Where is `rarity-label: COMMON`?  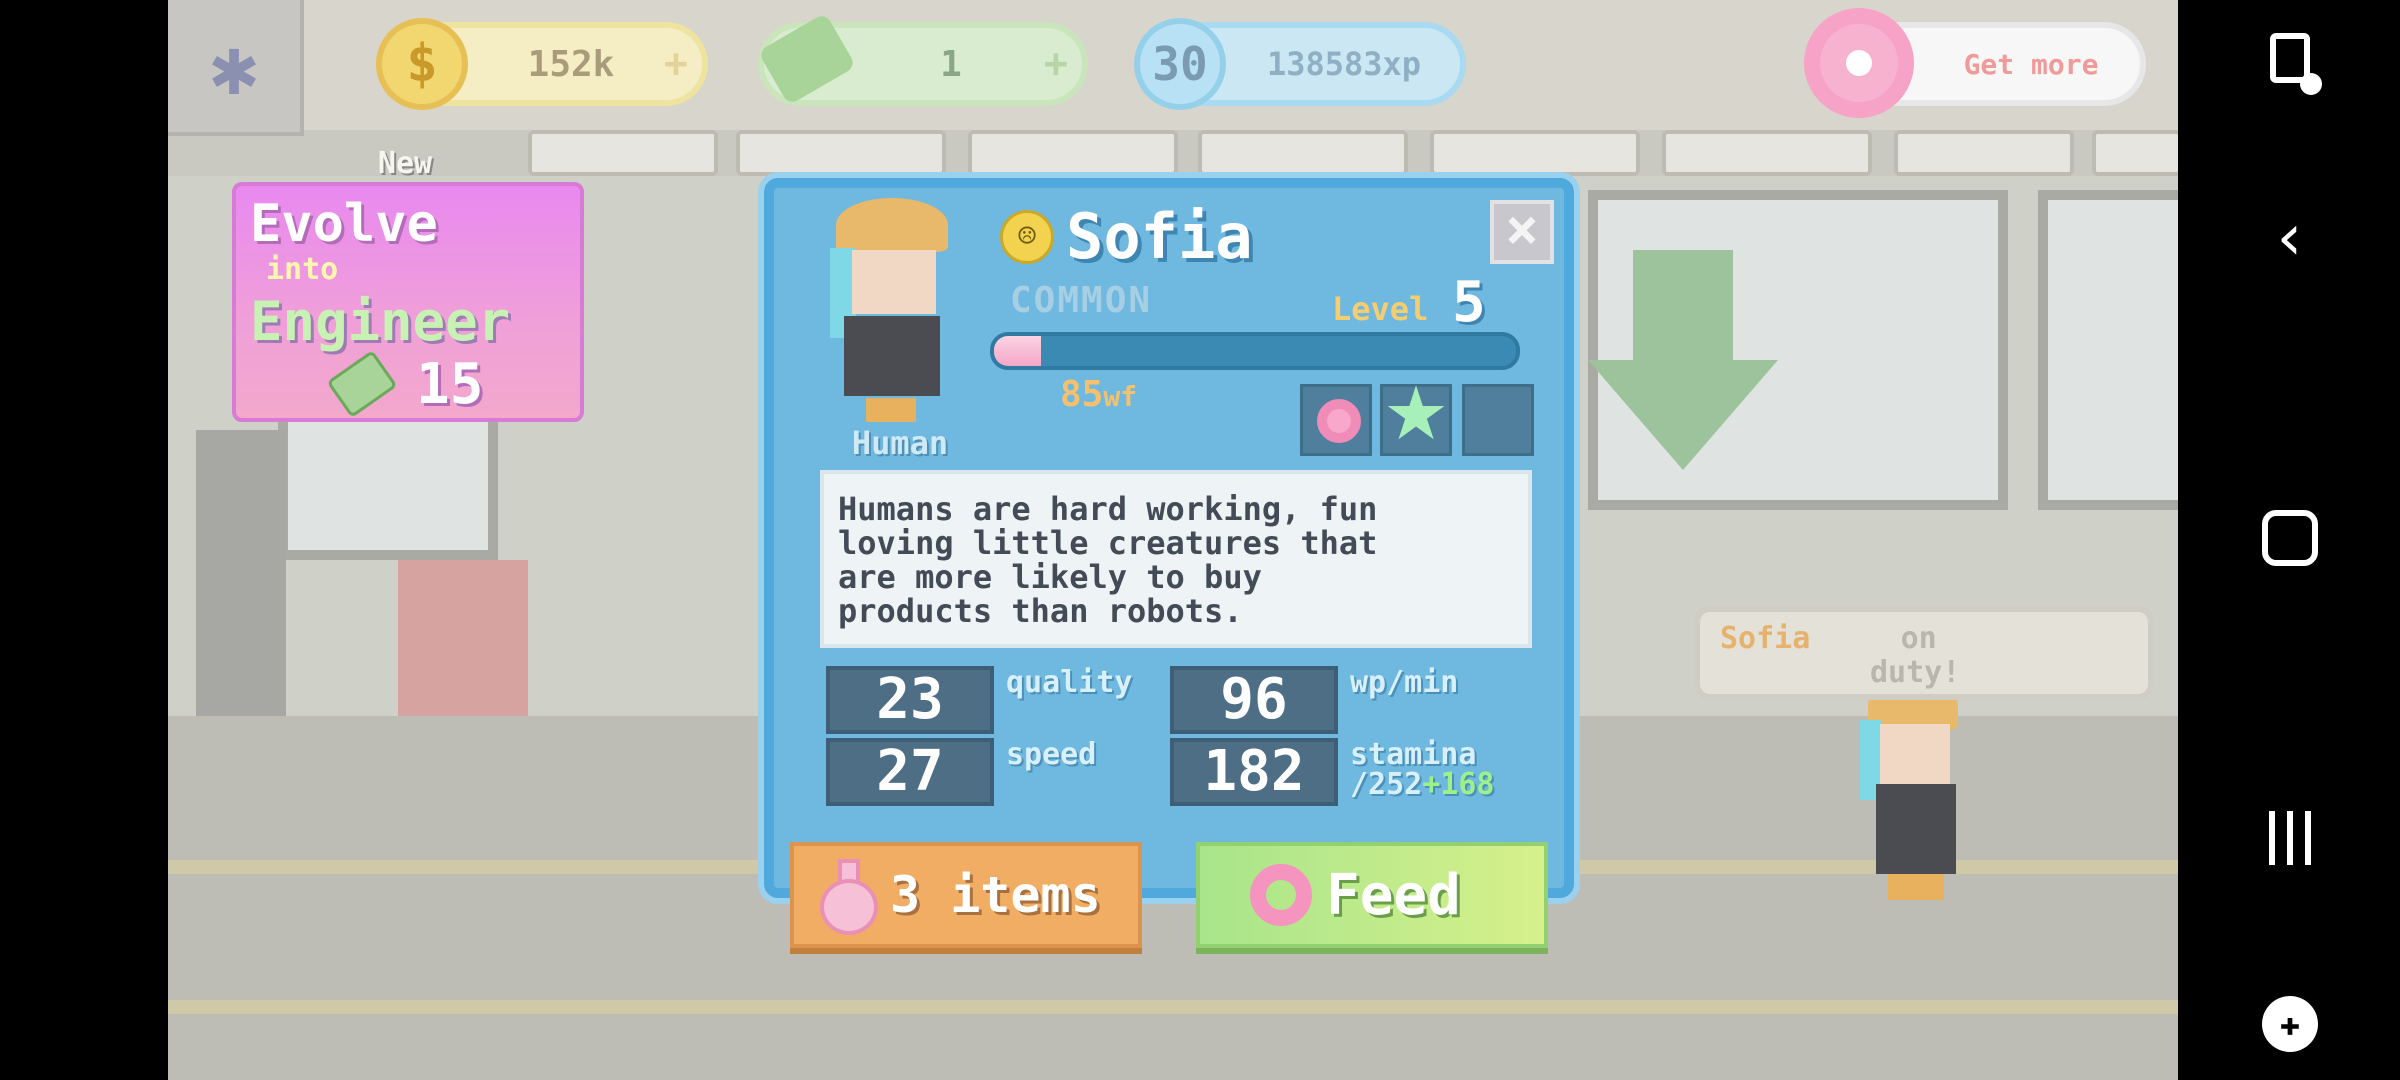
rarity-label: COMMON is located at coordinates (1081, 300).